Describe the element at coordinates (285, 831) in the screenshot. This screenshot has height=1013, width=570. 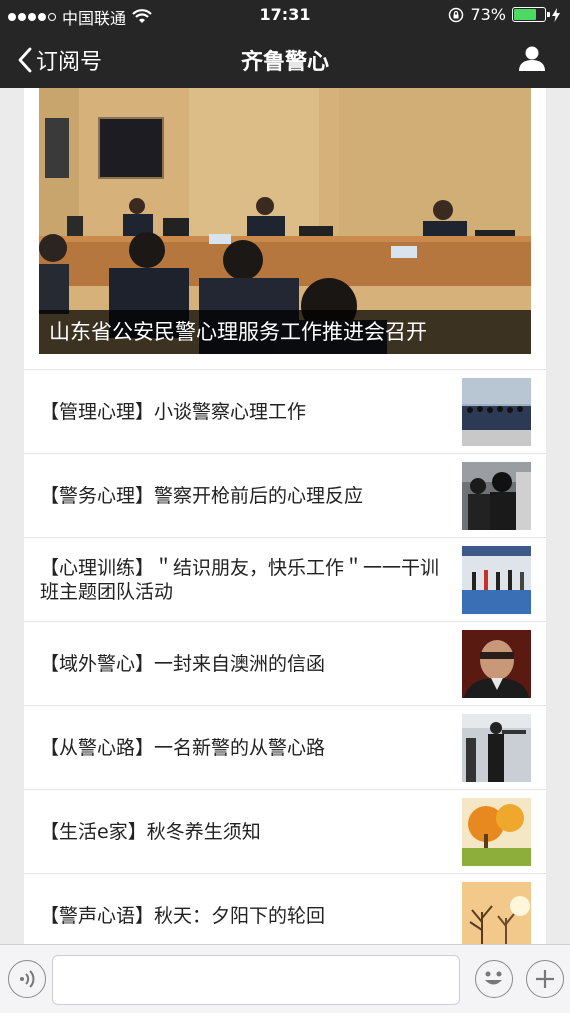
I see `article-item: 【生活e家】秋冬养生须知` at that location.